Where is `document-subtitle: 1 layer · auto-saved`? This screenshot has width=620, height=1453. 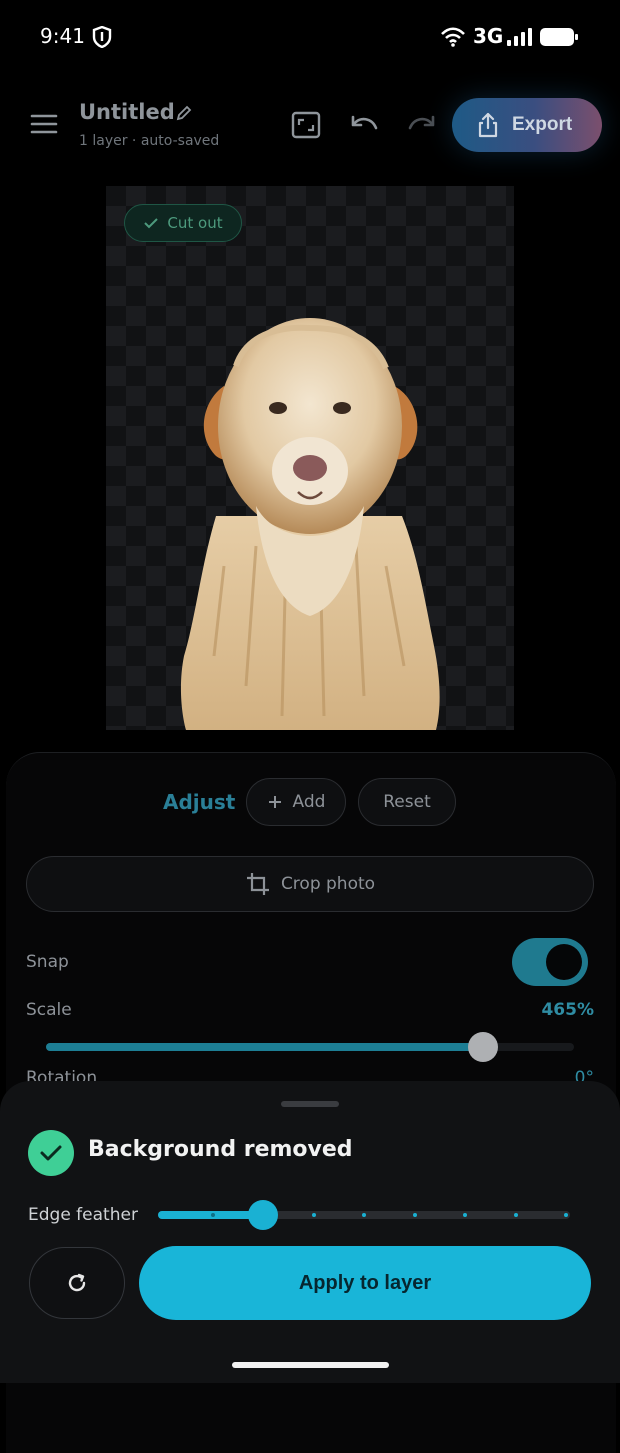
document-subtitle: 1 layer · auto-saved is located at coordinates (149, 141).